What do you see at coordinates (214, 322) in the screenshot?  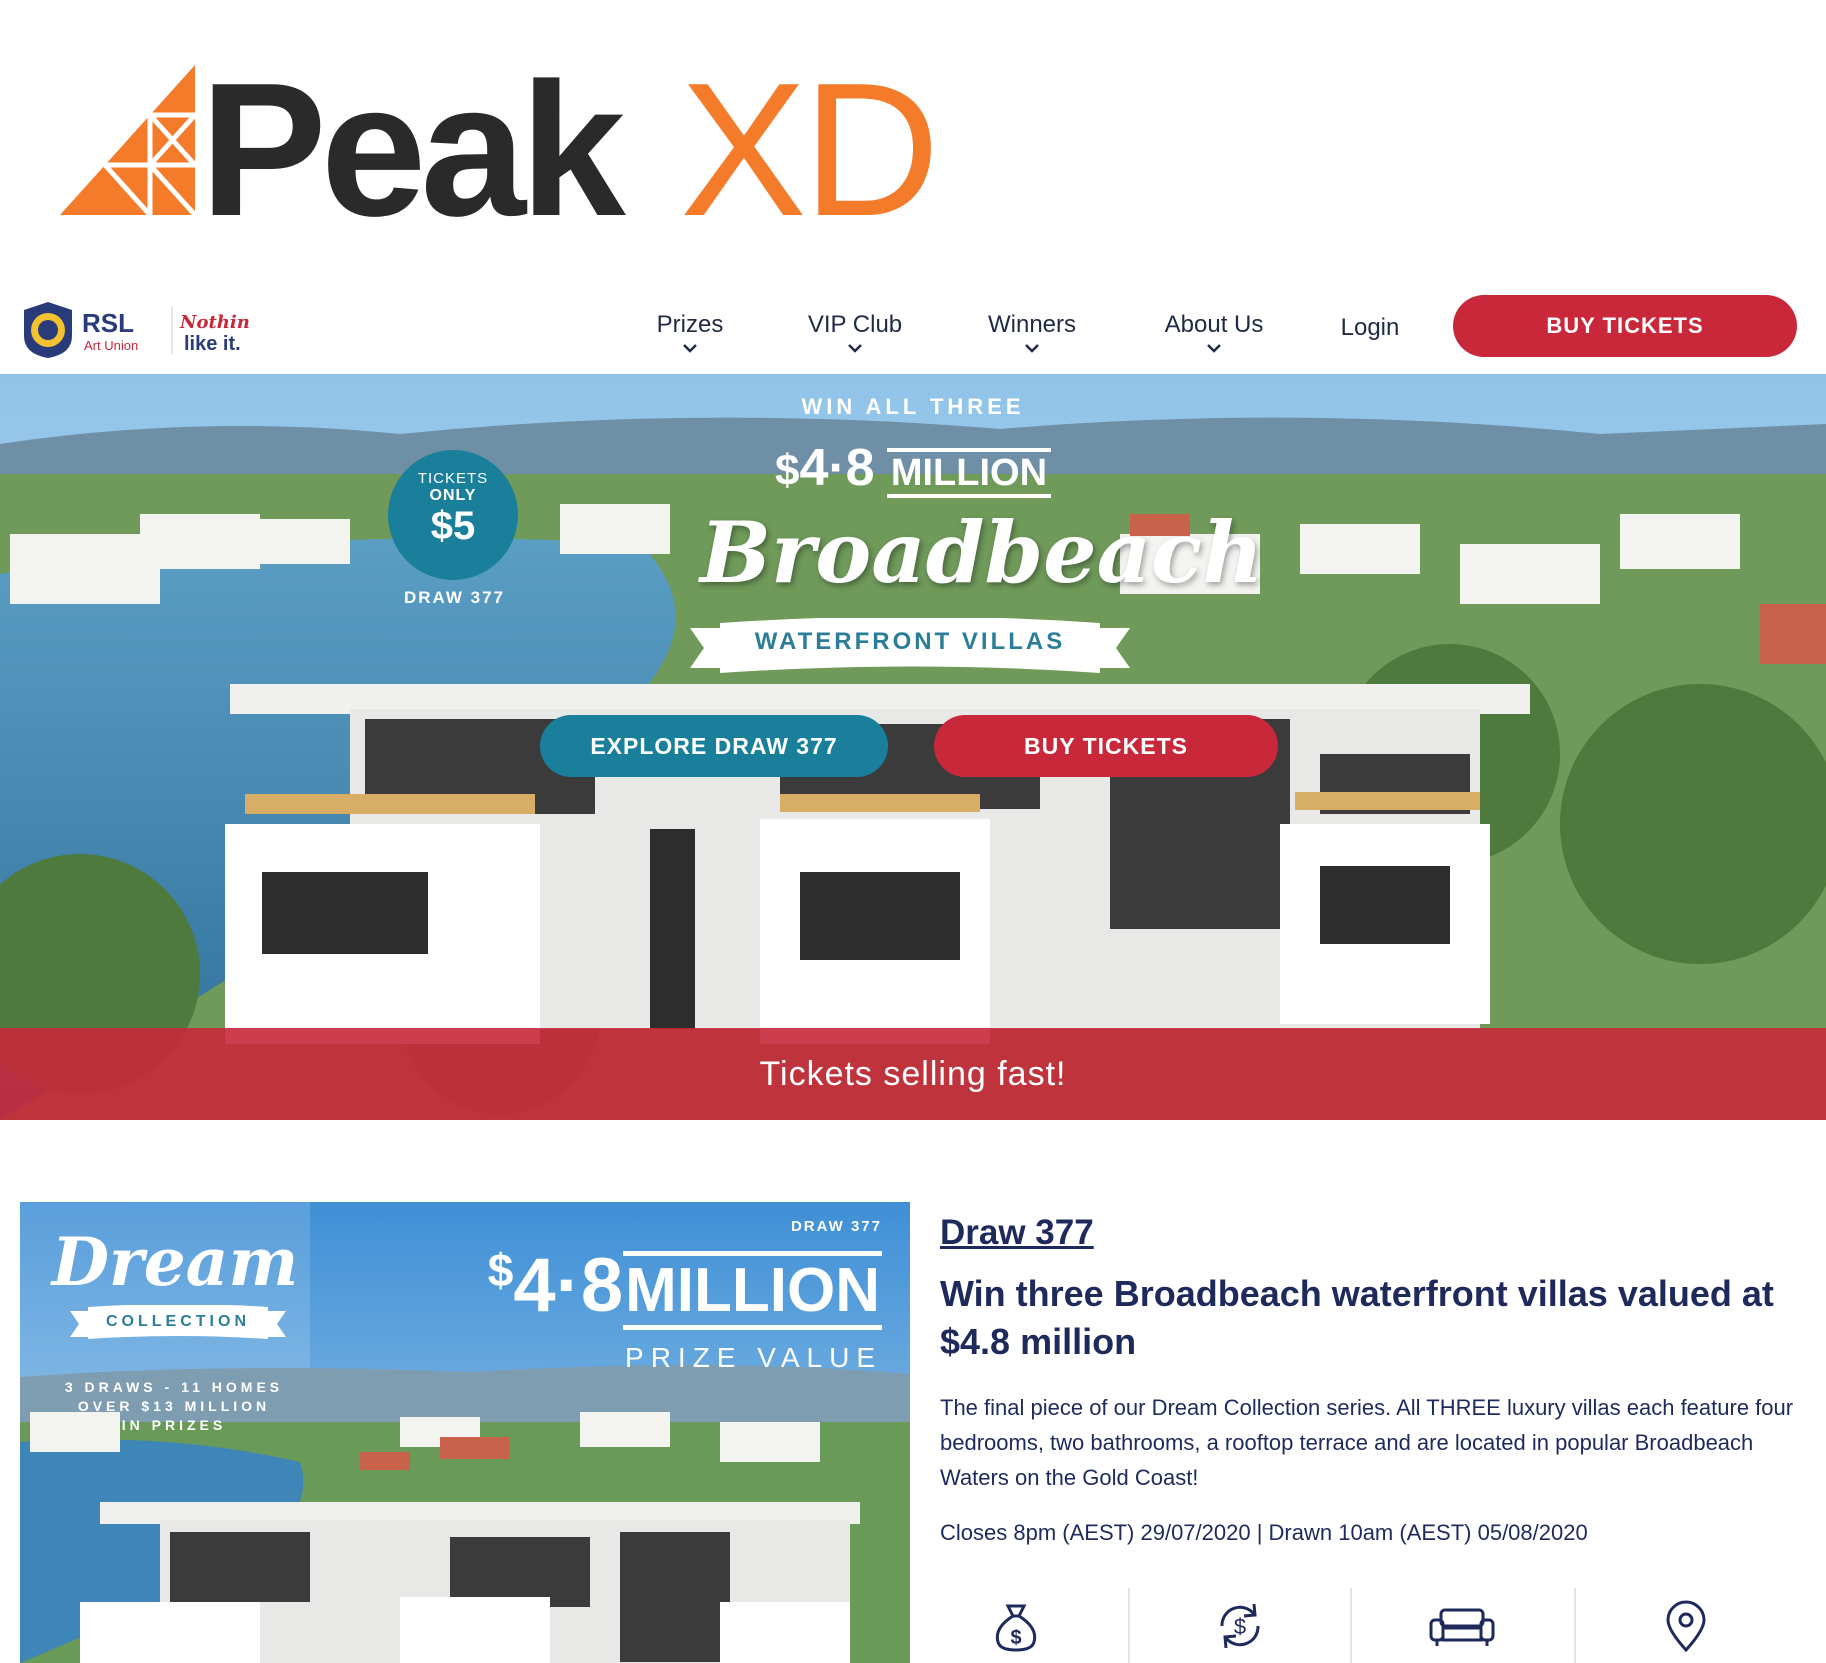 I see `rsl-tagline-1: Nothing` at bounding box center [214, 322].